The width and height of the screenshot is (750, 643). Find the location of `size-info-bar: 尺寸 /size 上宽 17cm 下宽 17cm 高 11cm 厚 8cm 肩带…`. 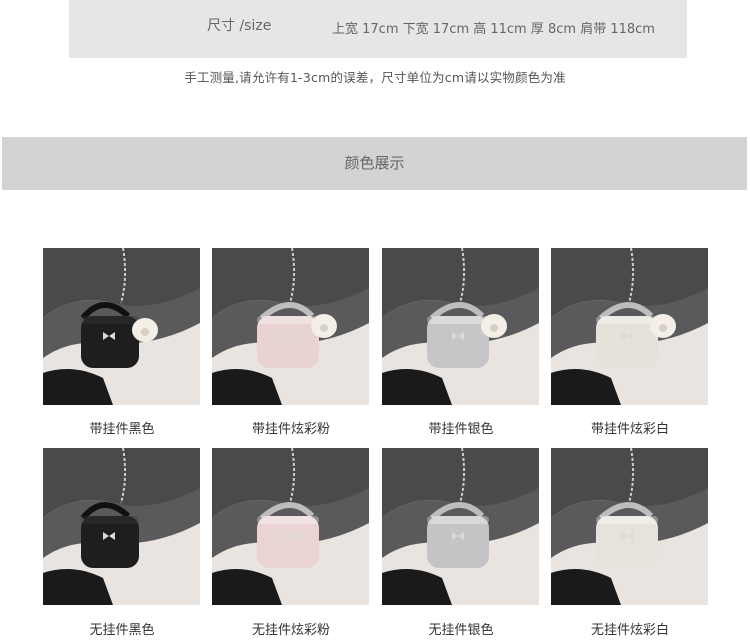

size-info-bar: 尺寸 /size 上宽 17cm 下宽 17cm 高 11cm 厚 8cm 肩带… is located at coordinates (378, 29).